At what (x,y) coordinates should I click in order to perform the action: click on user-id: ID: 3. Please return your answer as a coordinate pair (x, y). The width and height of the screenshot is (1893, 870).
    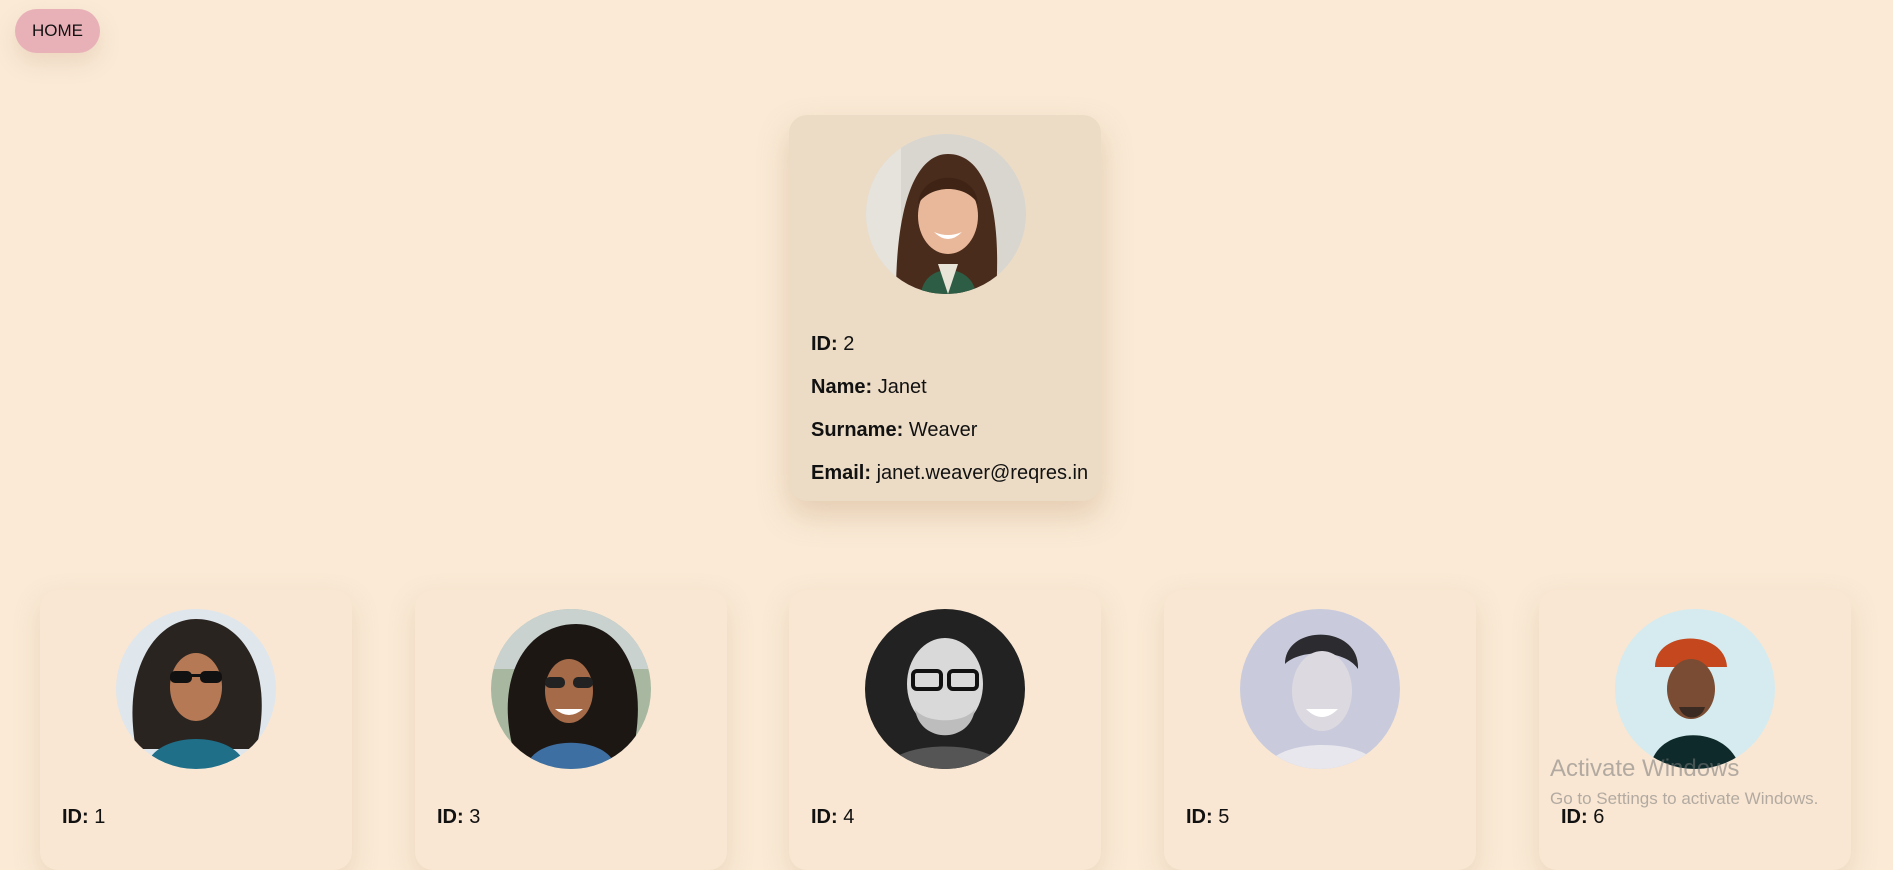
    Looking at the image, I should click on (458, 817).